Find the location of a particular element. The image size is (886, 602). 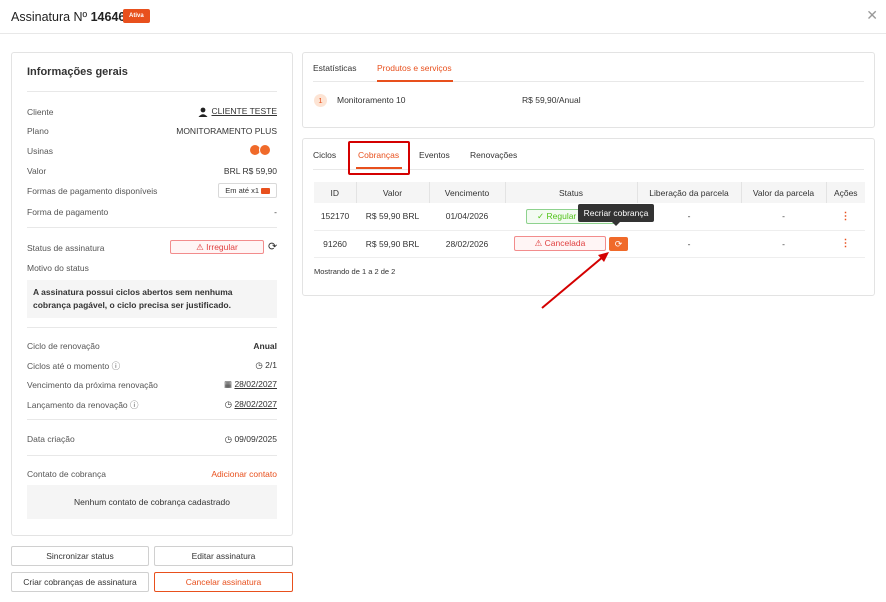

annotation-arrow is located at coordinates (575, 280).